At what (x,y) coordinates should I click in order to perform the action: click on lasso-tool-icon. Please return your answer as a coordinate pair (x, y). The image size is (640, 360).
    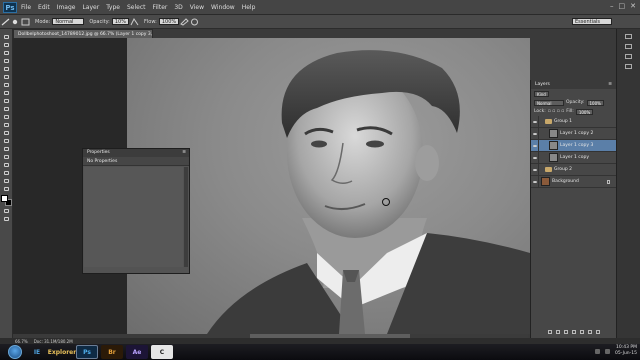
    Looking at the image, I should click on (6, 52).